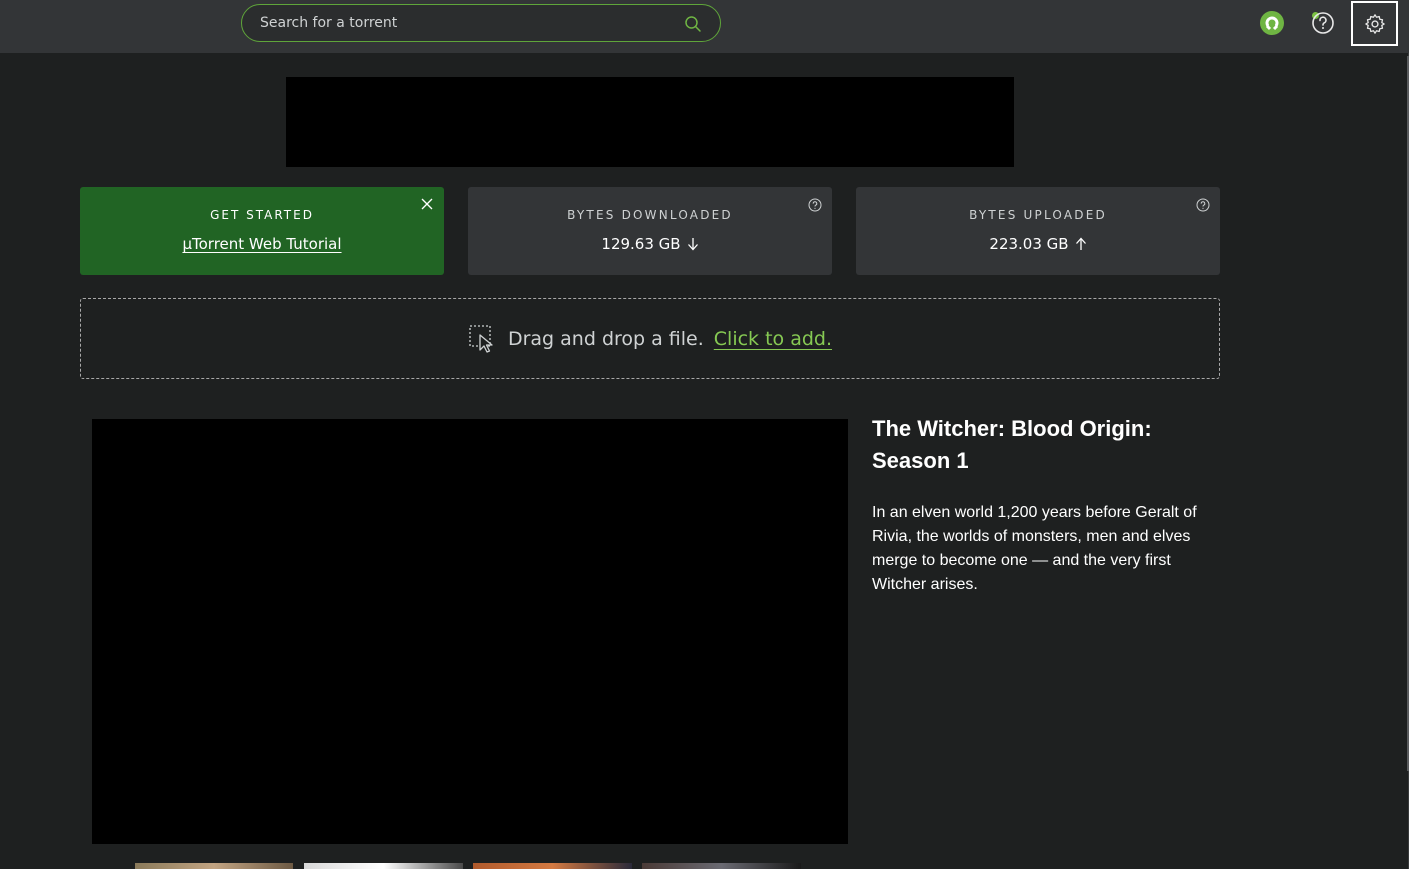  Describe the element at coordinates (650, 122) in the screenshot. I see `ad-banner` at that location.